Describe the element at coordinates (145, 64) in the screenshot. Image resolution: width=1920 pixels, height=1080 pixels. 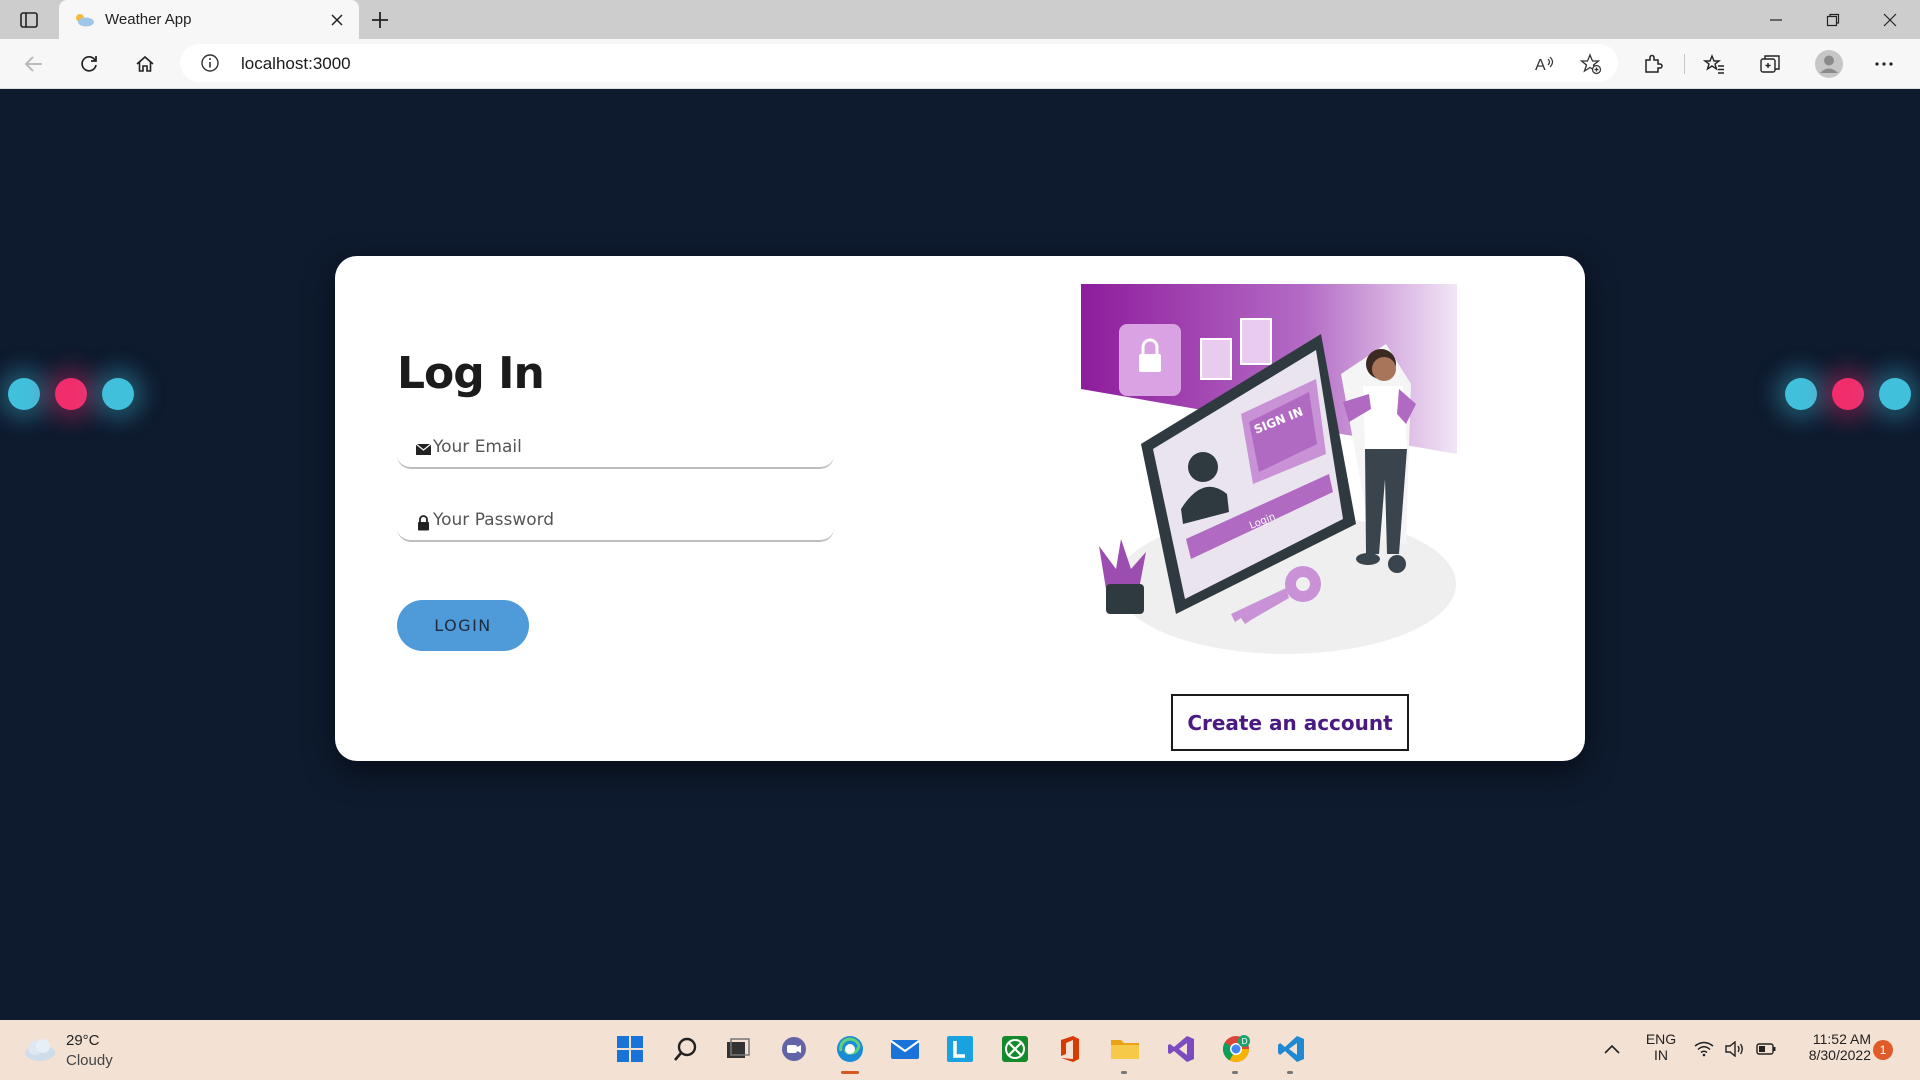
I see `home-icon` at that location.